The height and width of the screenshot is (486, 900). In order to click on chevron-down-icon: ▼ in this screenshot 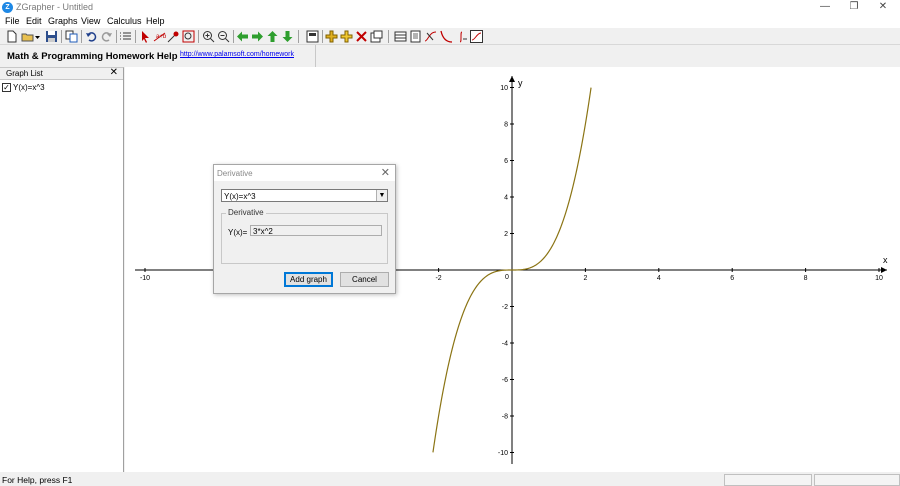, I will do `click(381, 195)`.